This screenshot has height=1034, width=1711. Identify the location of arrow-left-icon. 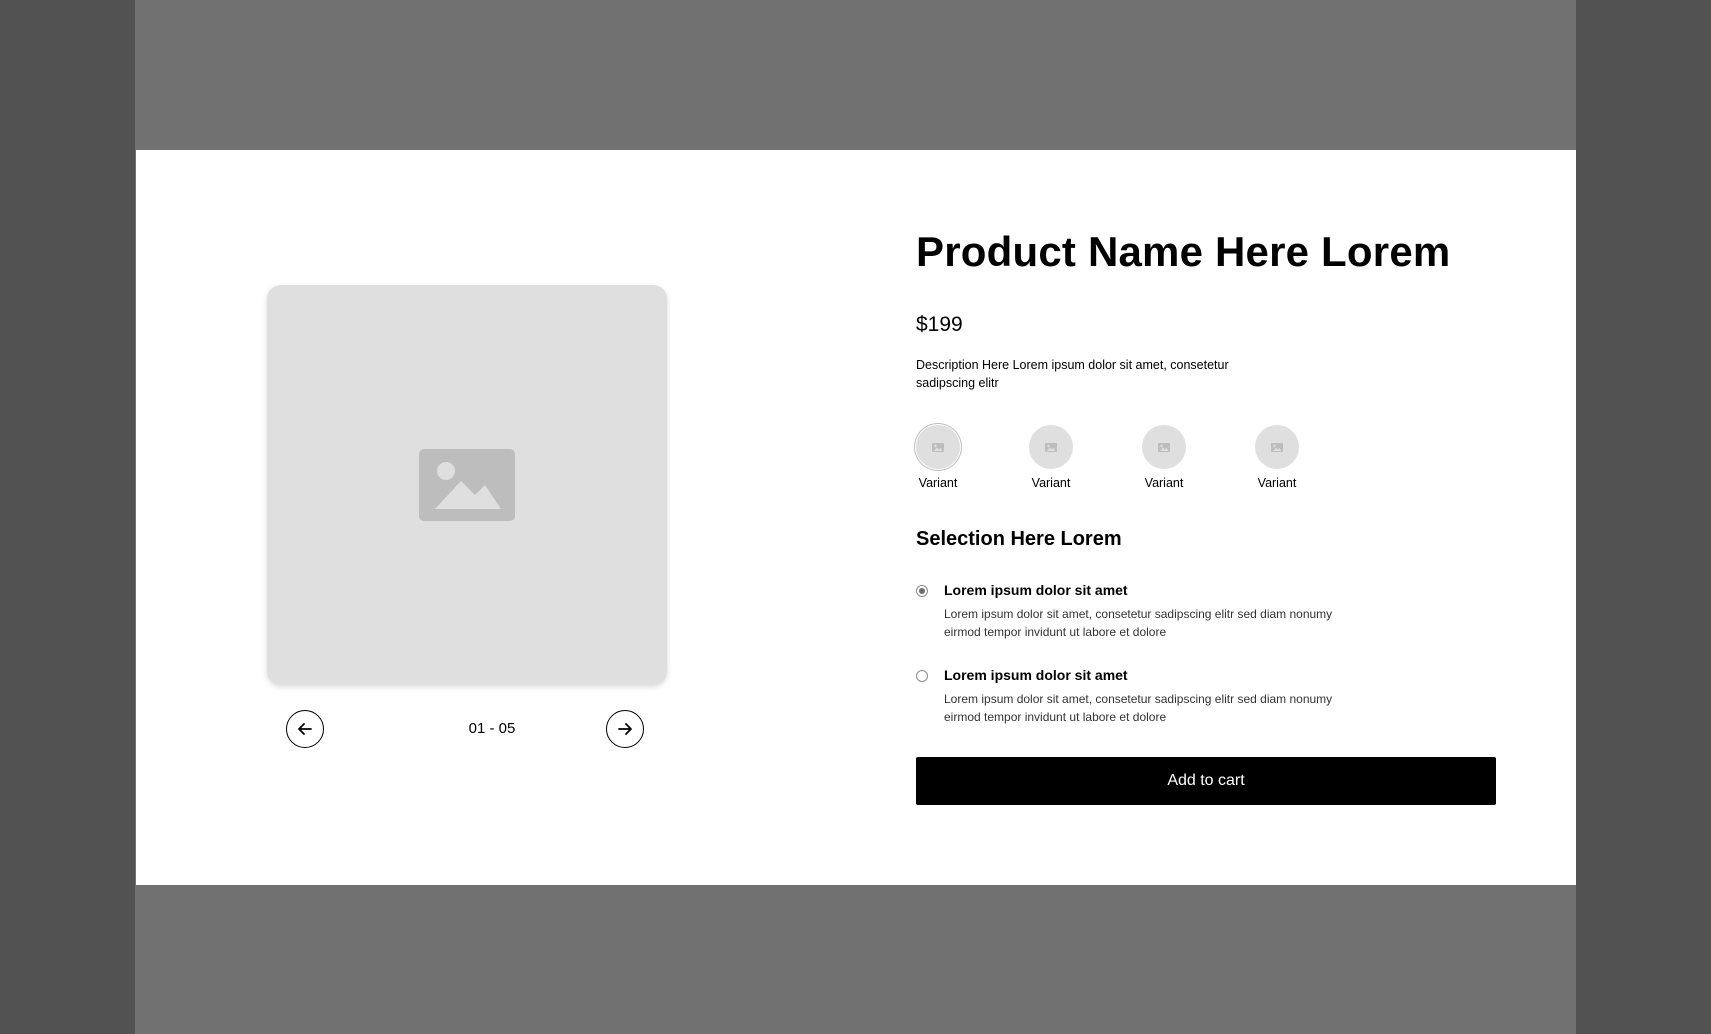
(305, 729).